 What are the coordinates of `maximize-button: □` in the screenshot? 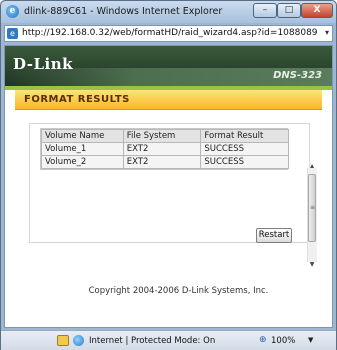 It's located at (289, 10).